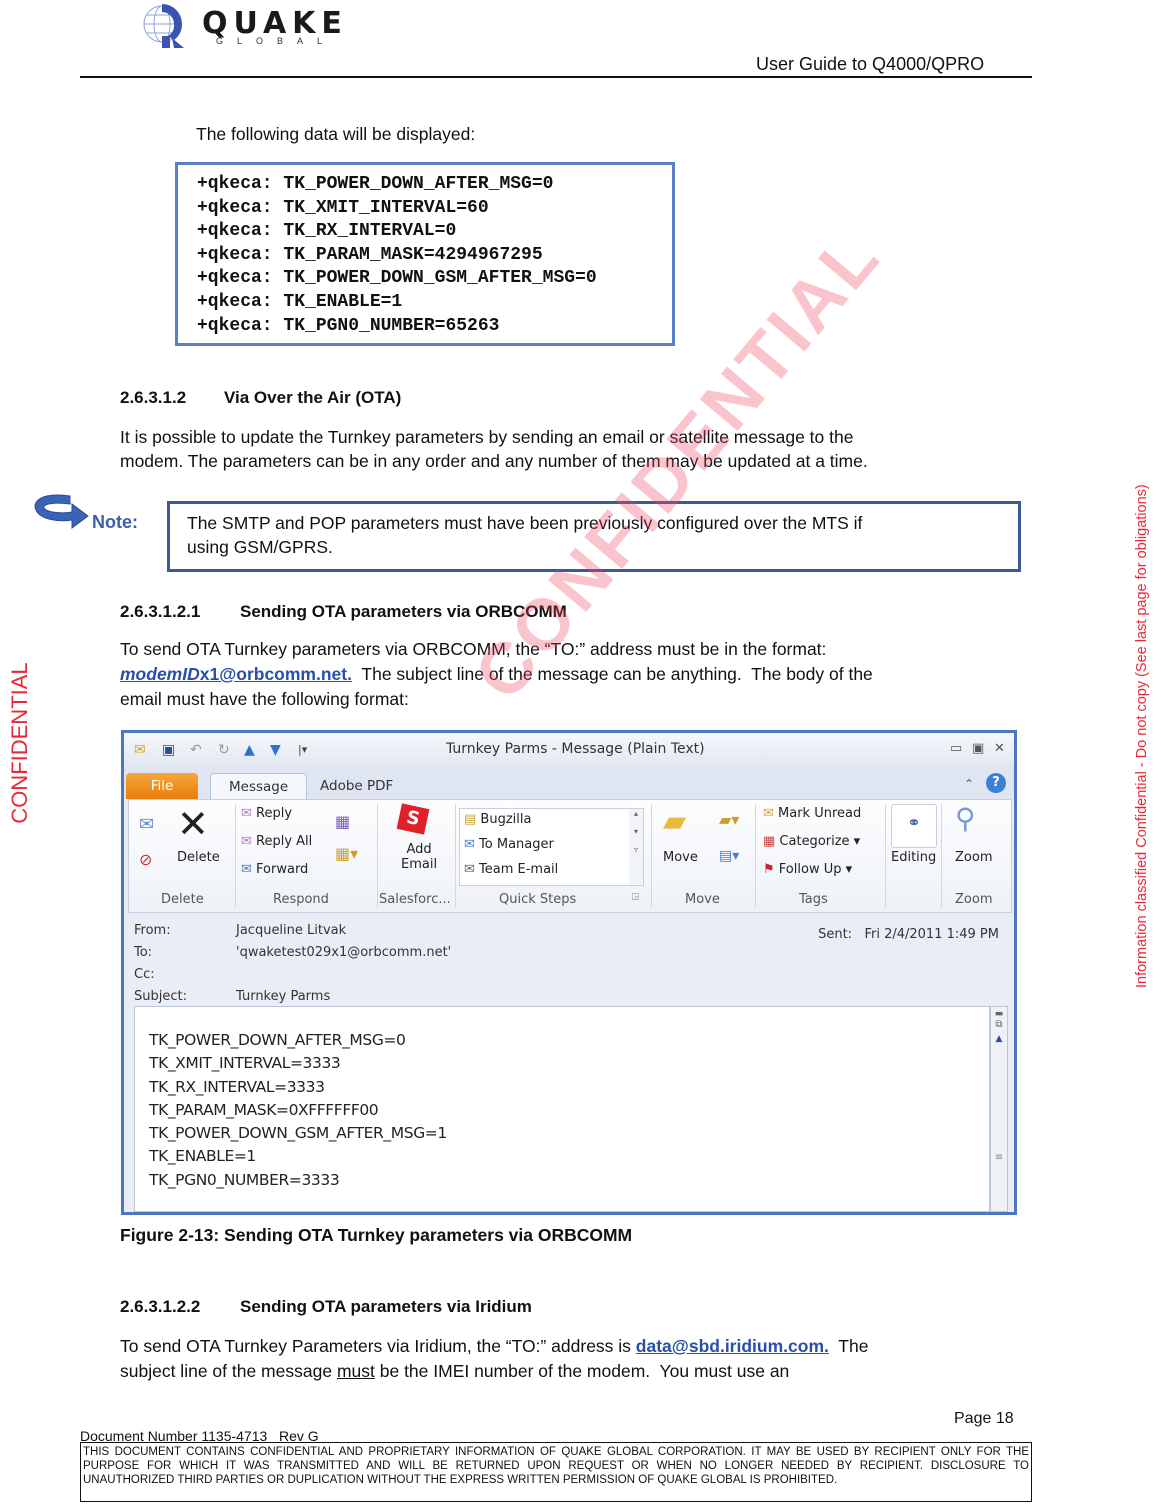  Describe the element at coordinates (680, 857) in the screenshot. I see `move-button: Move` at that location.